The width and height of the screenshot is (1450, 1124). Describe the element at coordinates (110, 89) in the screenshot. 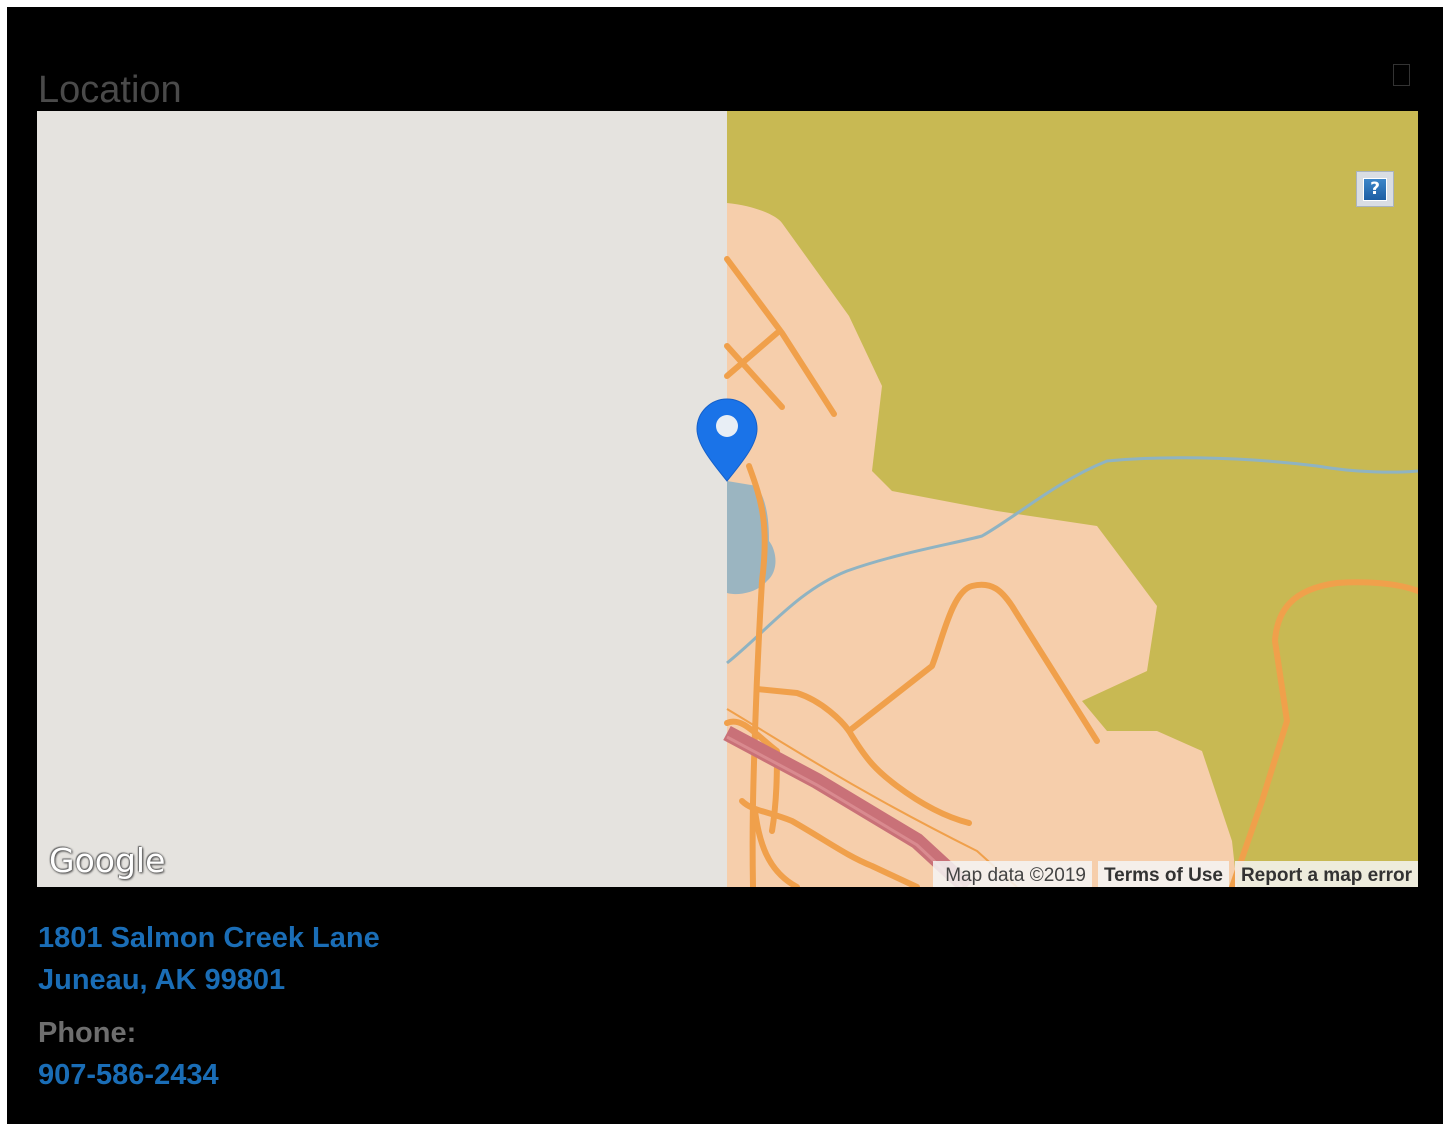

I see `section-title: Location` at that location.